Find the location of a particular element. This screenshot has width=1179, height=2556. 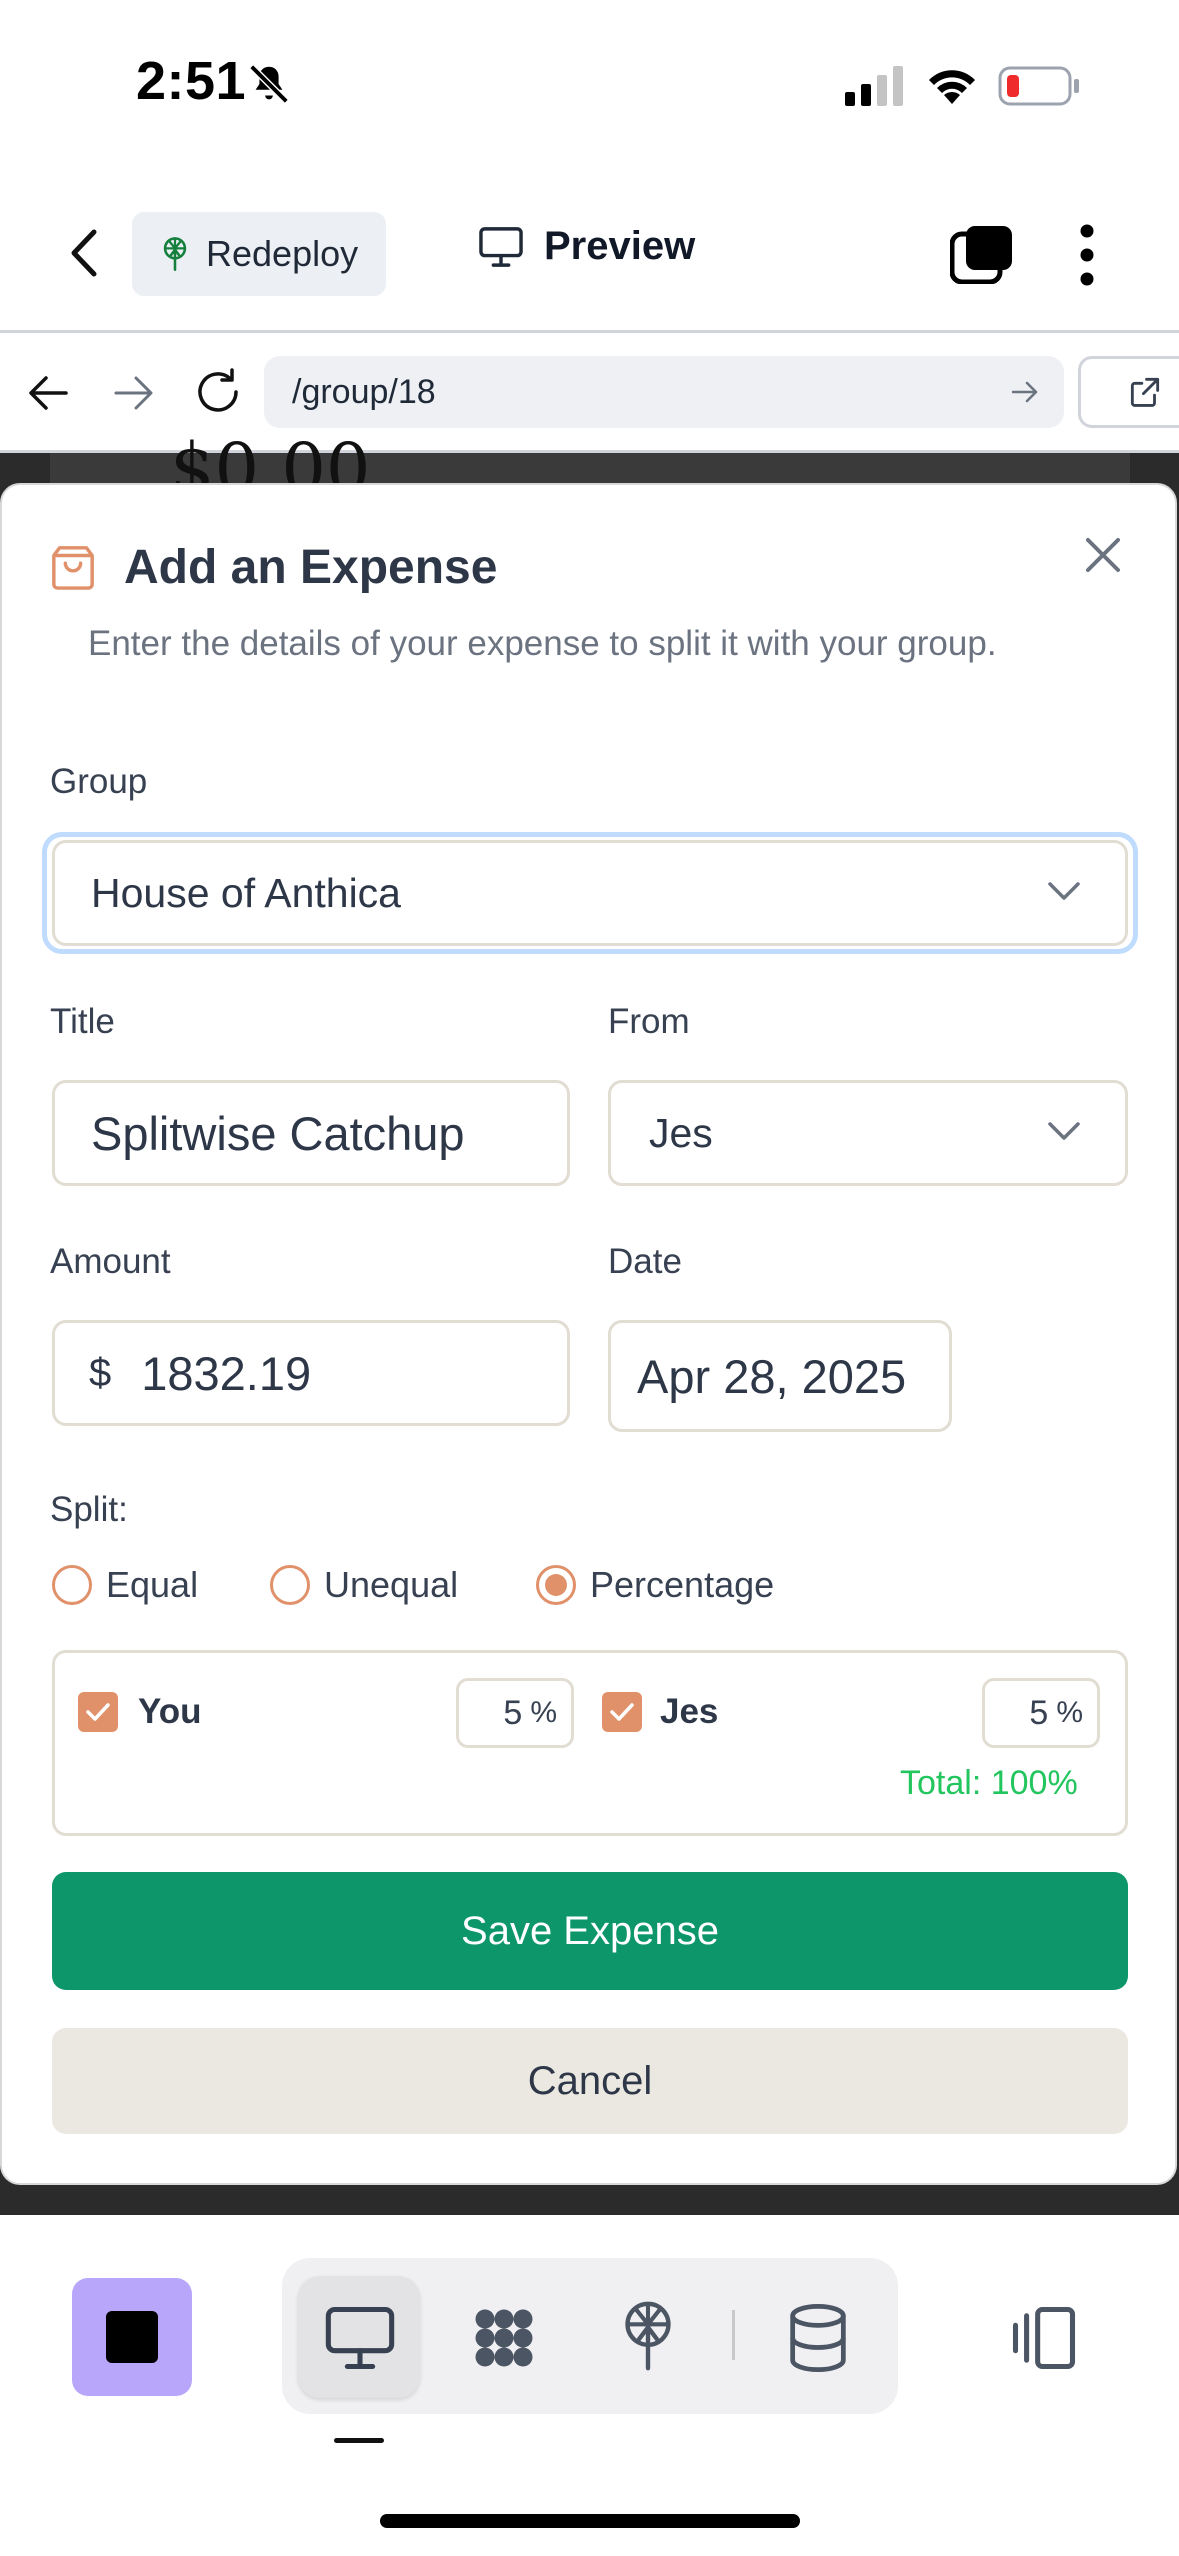

reload-icon is located at coordinates (218, 392).